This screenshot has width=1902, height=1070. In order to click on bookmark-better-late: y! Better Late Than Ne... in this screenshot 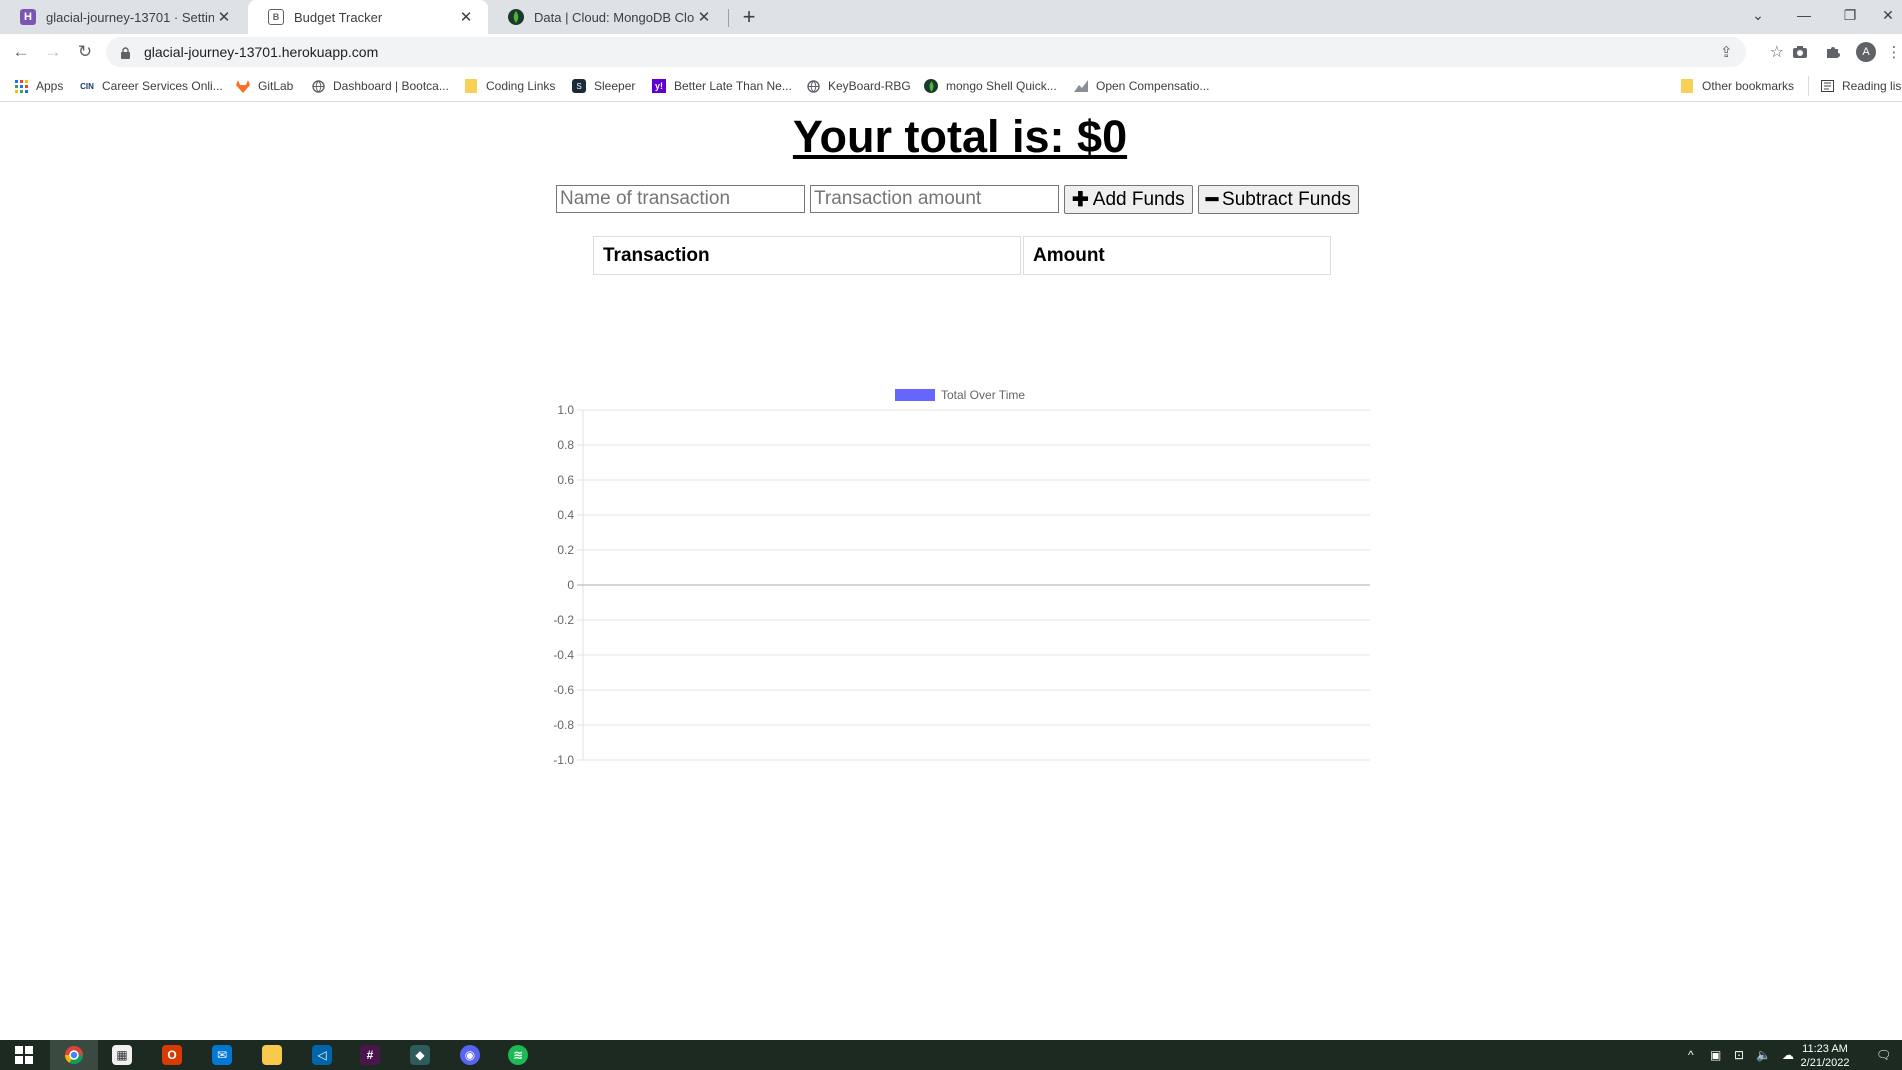, I will do `click(722, 86)`.